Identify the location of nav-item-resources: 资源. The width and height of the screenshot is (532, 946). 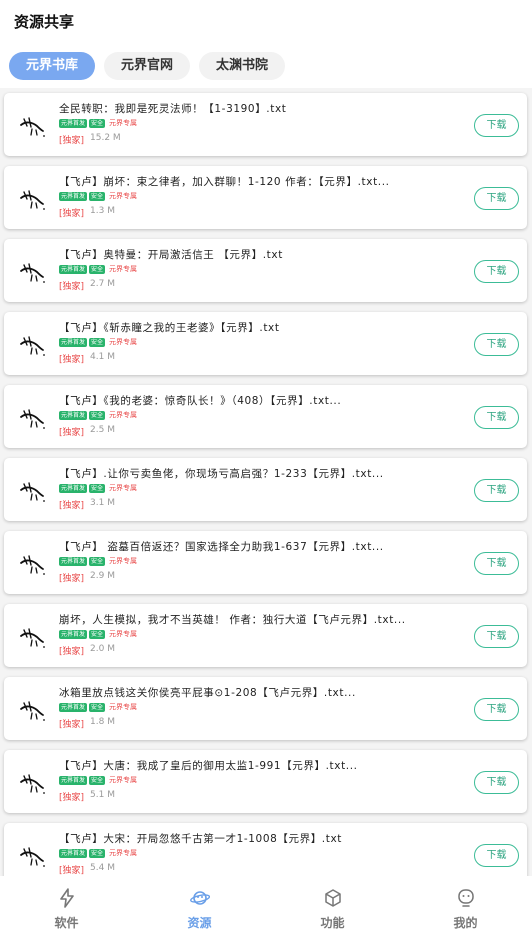
(199, 911).